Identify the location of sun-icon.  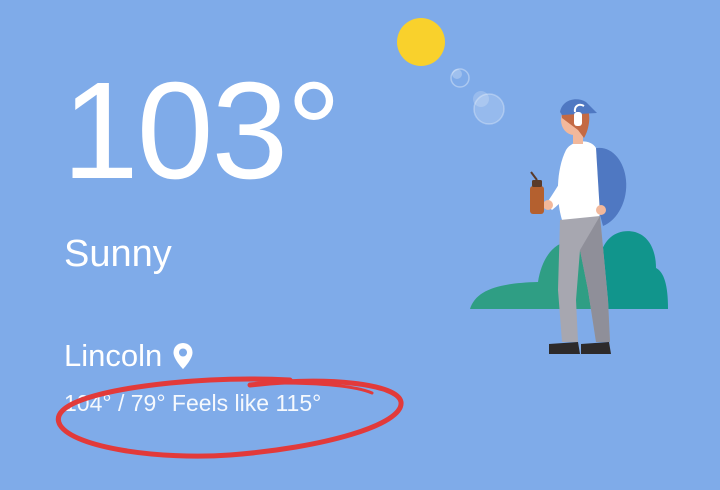
(421, 42).